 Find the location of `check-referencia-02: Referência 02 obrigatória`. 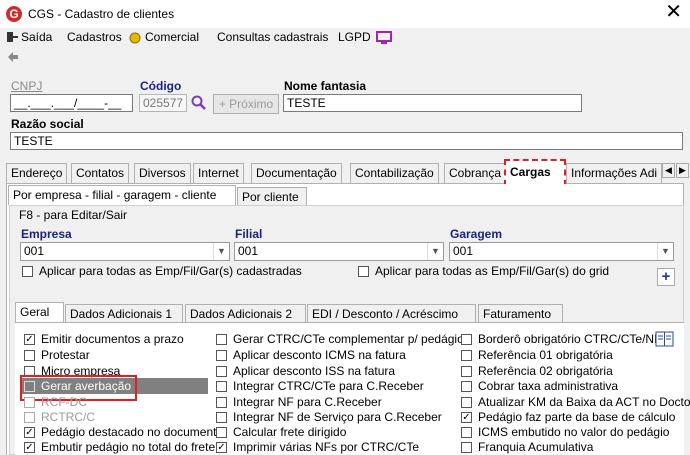

check-referencia-02: Referência 02 obrigatória is located at coordinates (537, 371).